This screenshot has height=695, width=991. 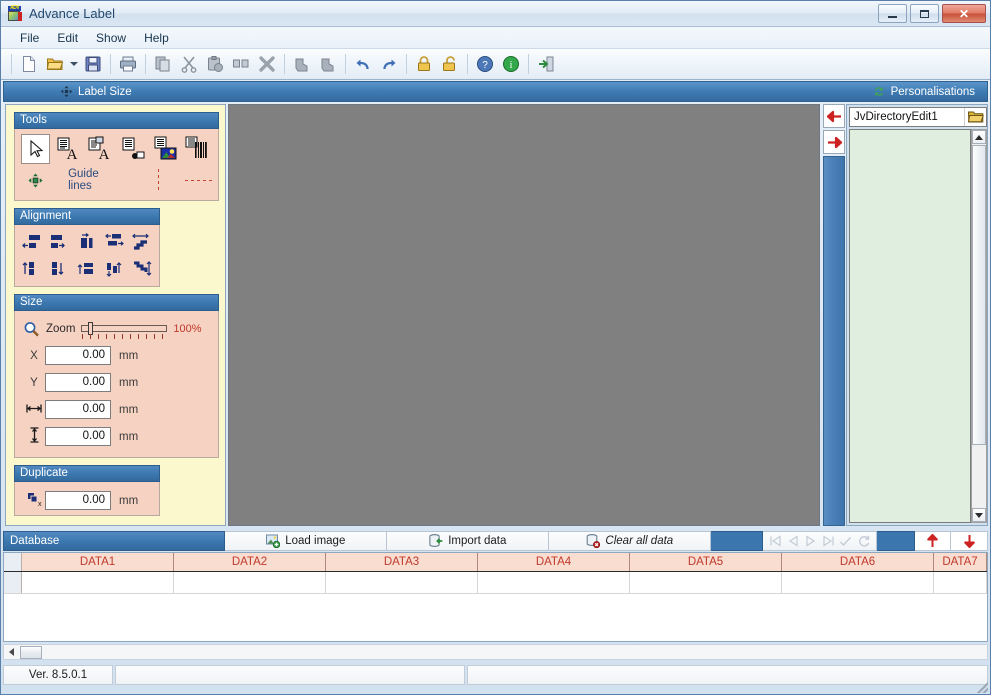 I want to click on horizontal-scrollbar, so click(x=495, y=652).